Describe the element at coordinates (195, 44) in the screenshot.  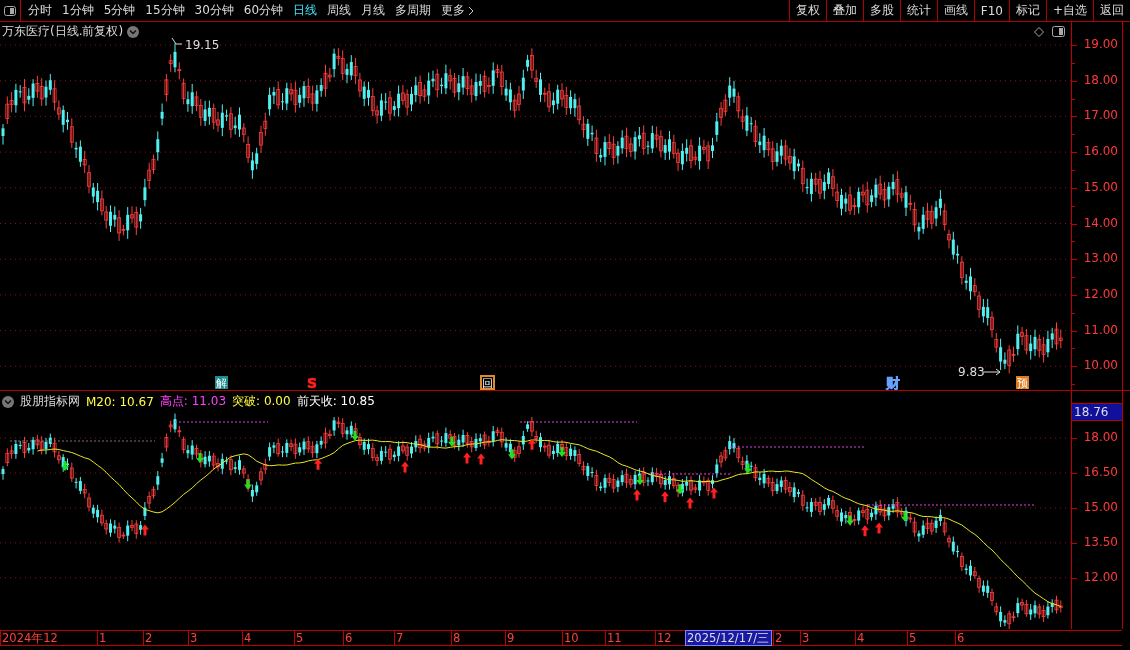
I see `high-price-label: 19.15` at that location.